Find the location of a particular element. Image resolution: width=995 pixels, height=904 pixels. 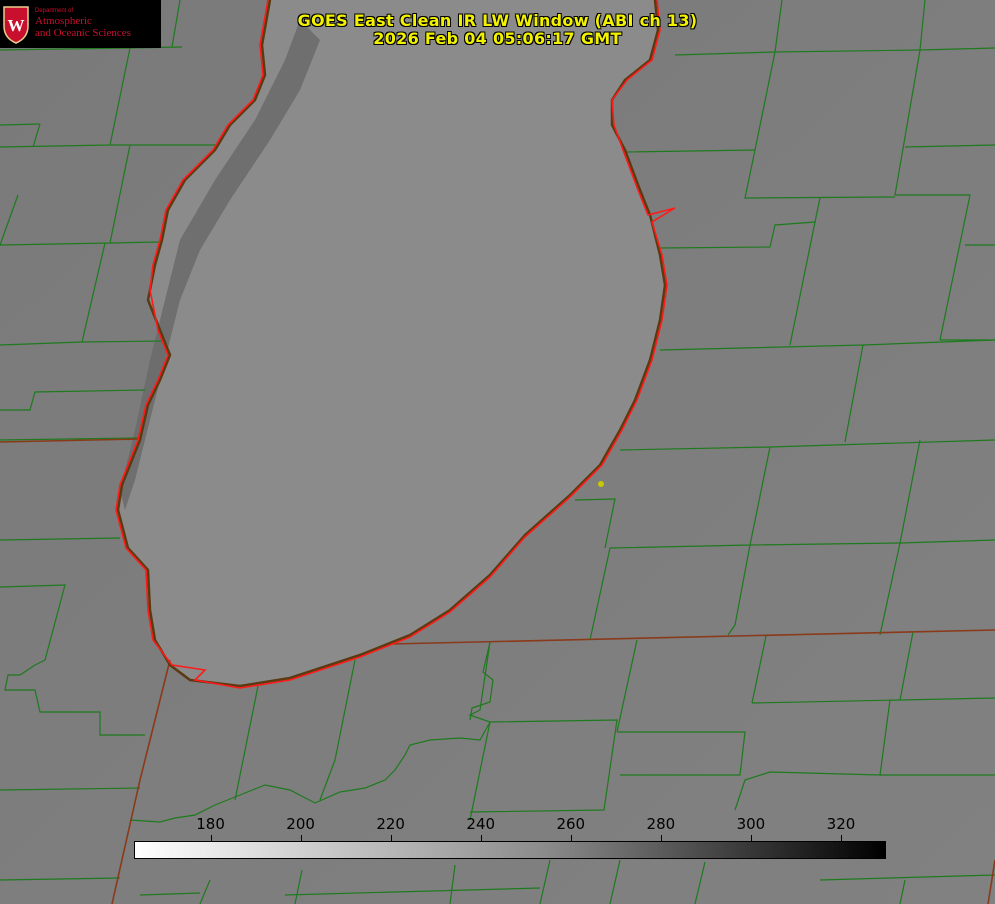

location-marker is located at coordinates (601, 484).